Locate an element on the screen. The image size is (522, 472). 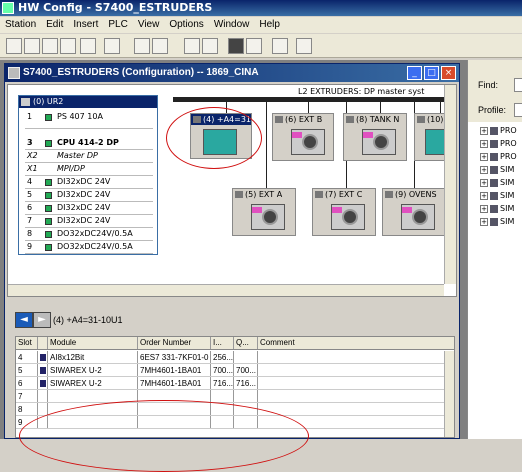
rack-slot-row: X1 MPI/DP is located at coordinates (89, 170).